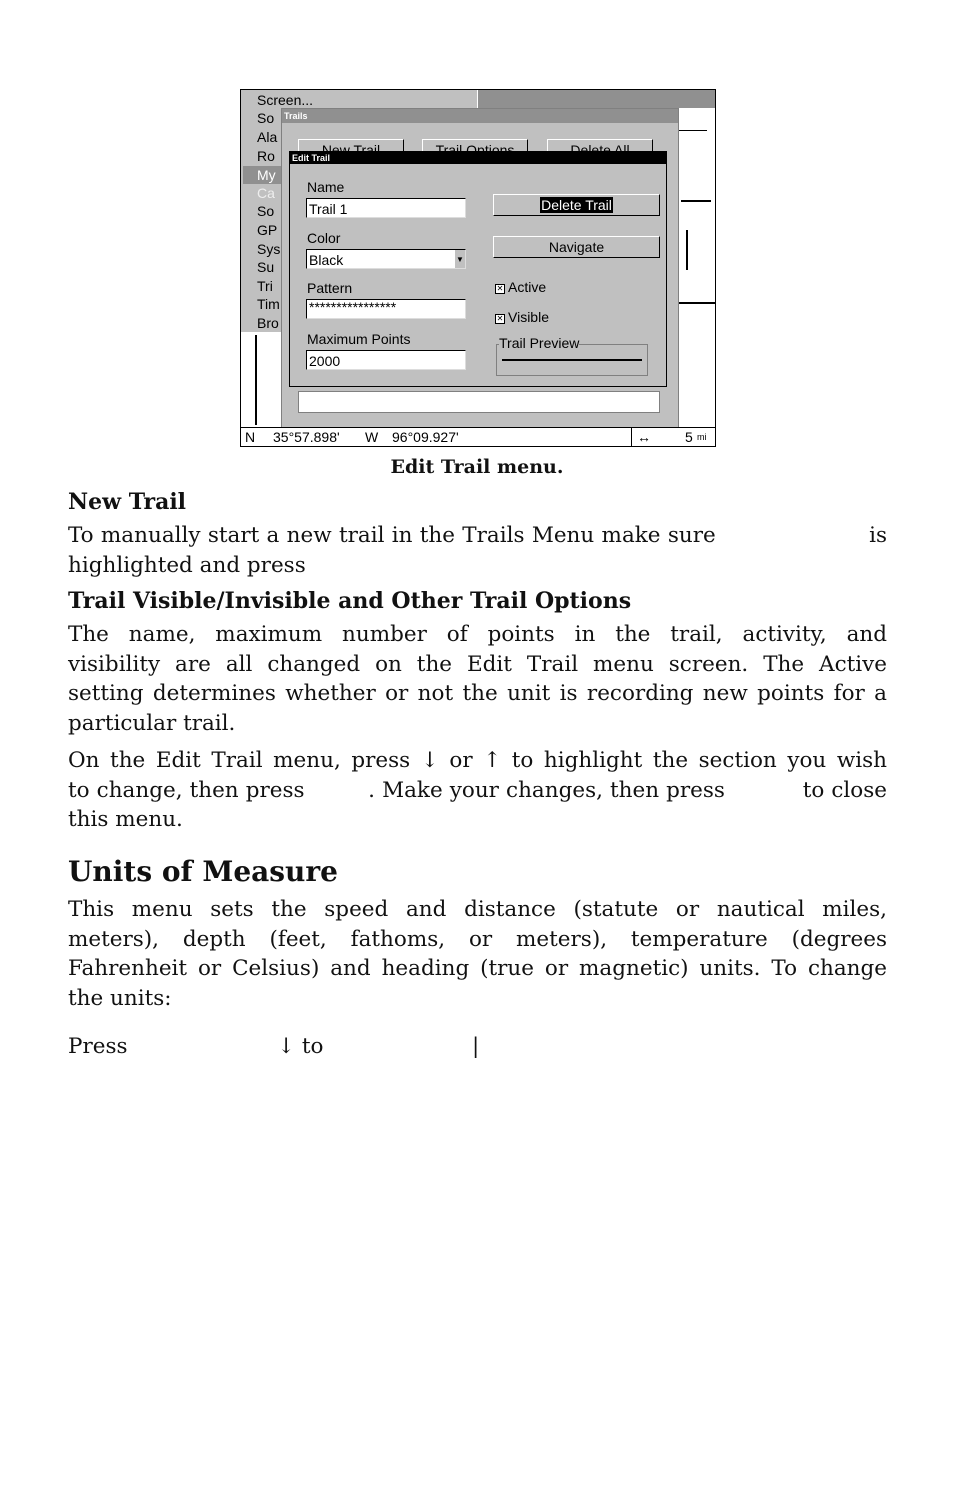 The height and width of the screenshot is (1487, 954). I want to click on delete-trail-label: Delete Trail, so click(576, 205).